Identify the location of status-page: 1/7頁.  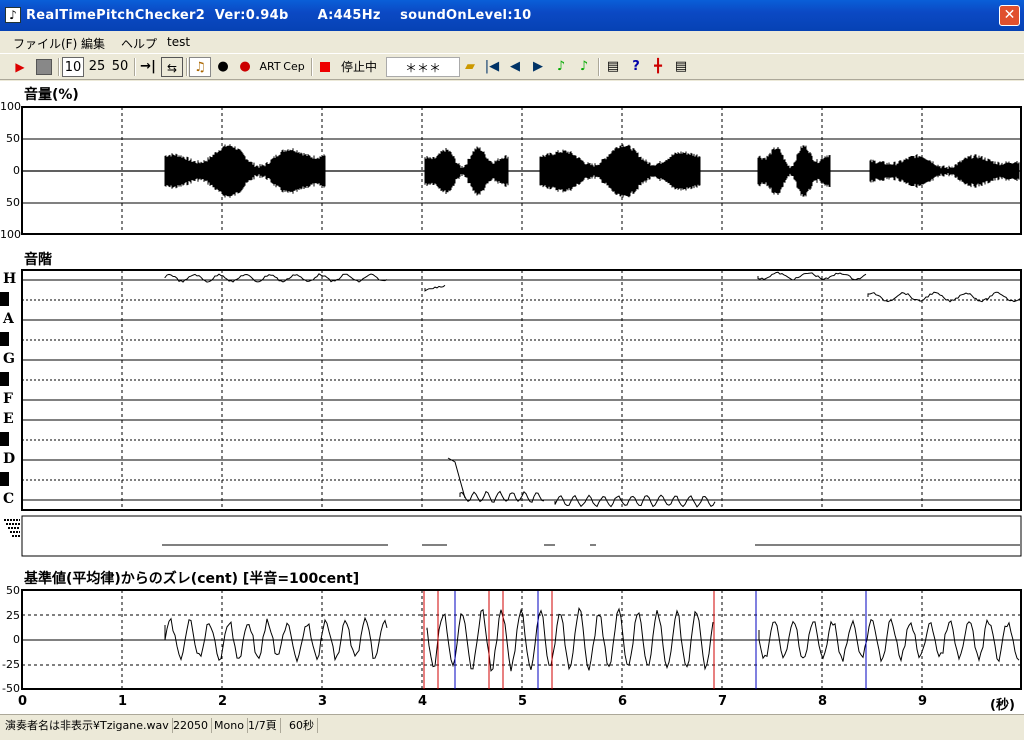
(263, 725).